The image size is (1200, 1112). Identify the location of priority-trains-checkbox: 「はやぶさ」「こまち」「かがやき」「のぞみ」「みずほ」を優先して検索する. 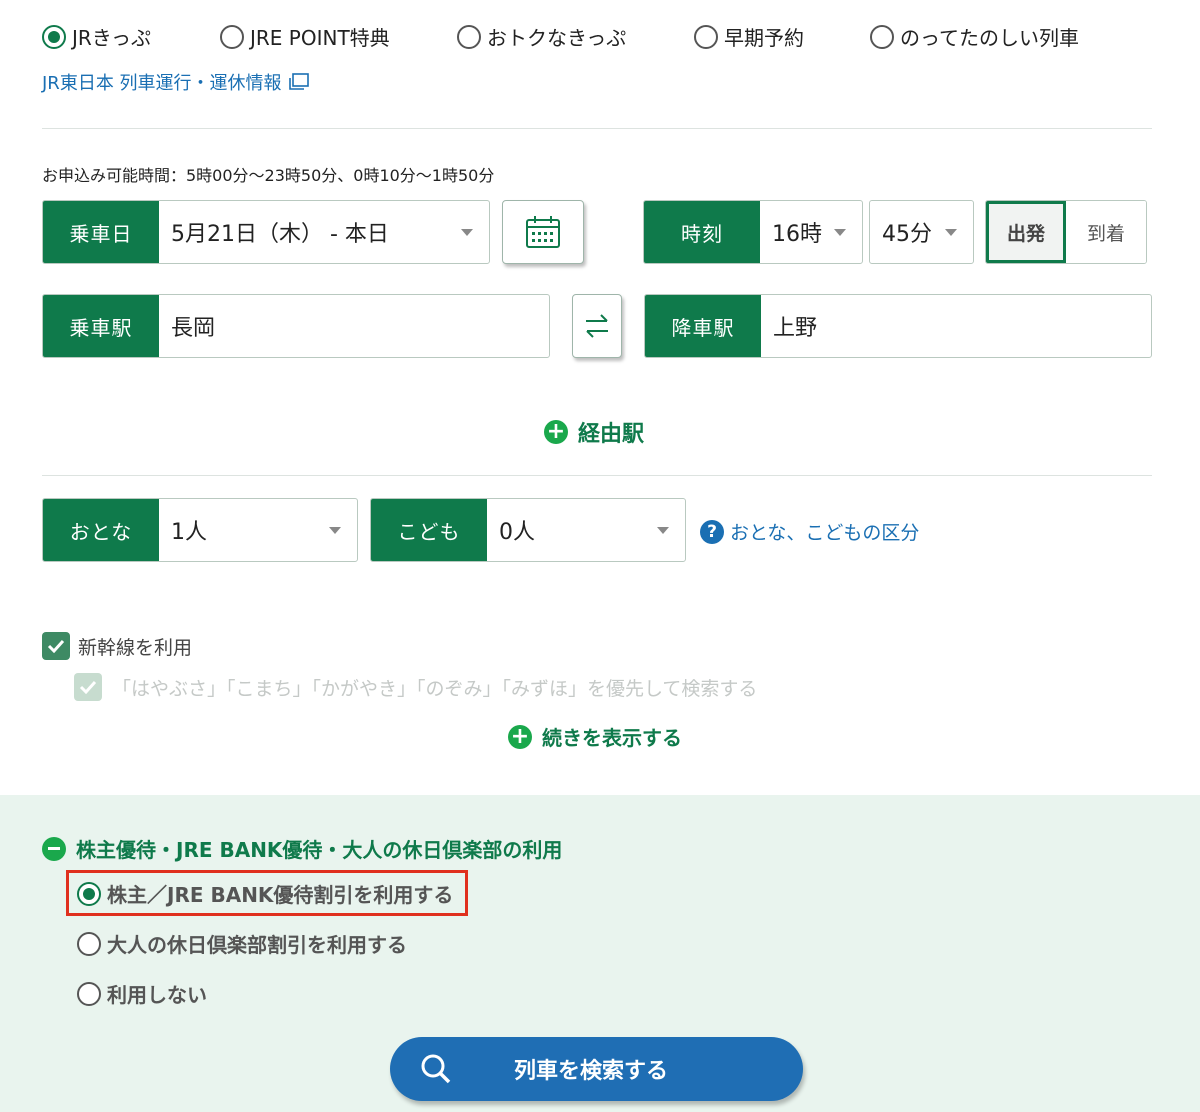
(415, 687).